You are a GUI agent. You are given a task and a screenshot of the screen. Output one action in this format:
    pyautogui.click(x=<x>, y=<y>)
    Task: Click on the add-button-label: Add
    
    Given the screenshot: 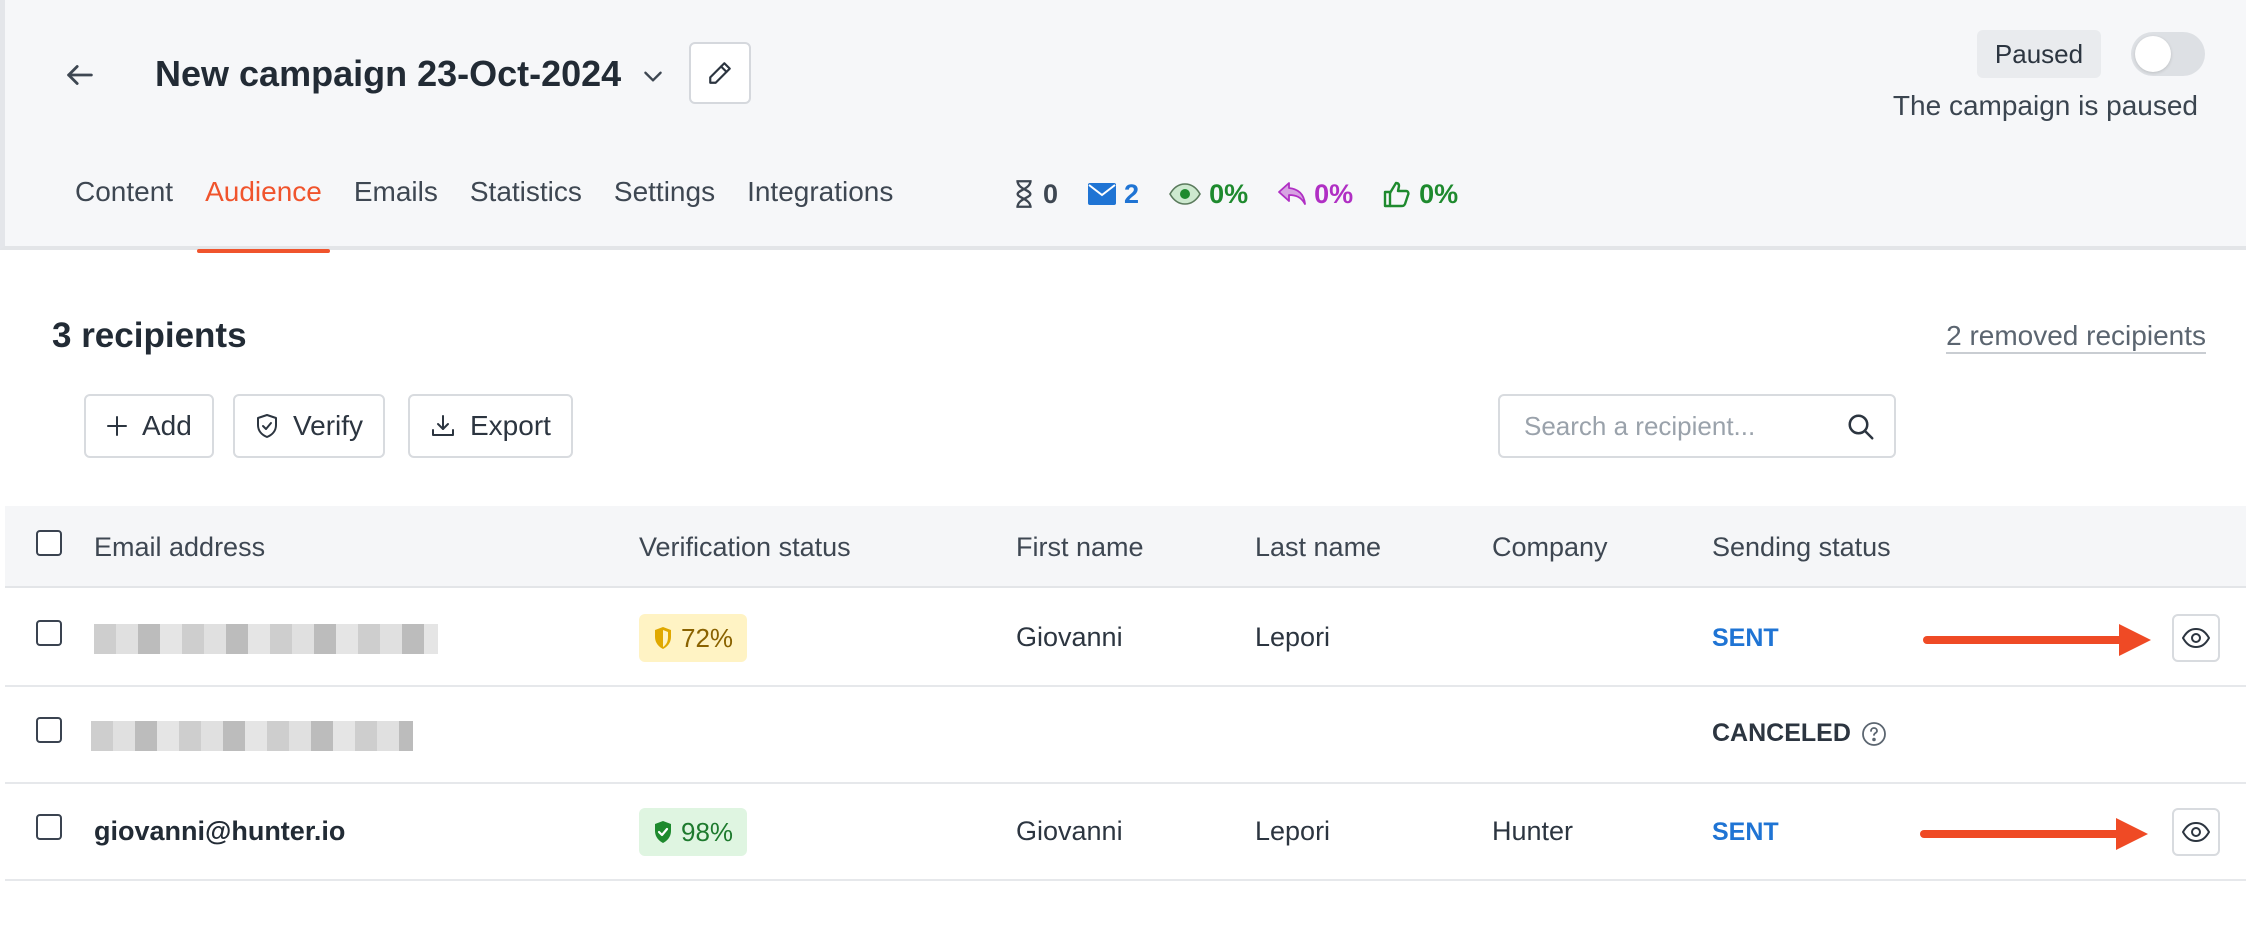 What is the action you would take?
    pyautogui.click(x=167, y=425)
    